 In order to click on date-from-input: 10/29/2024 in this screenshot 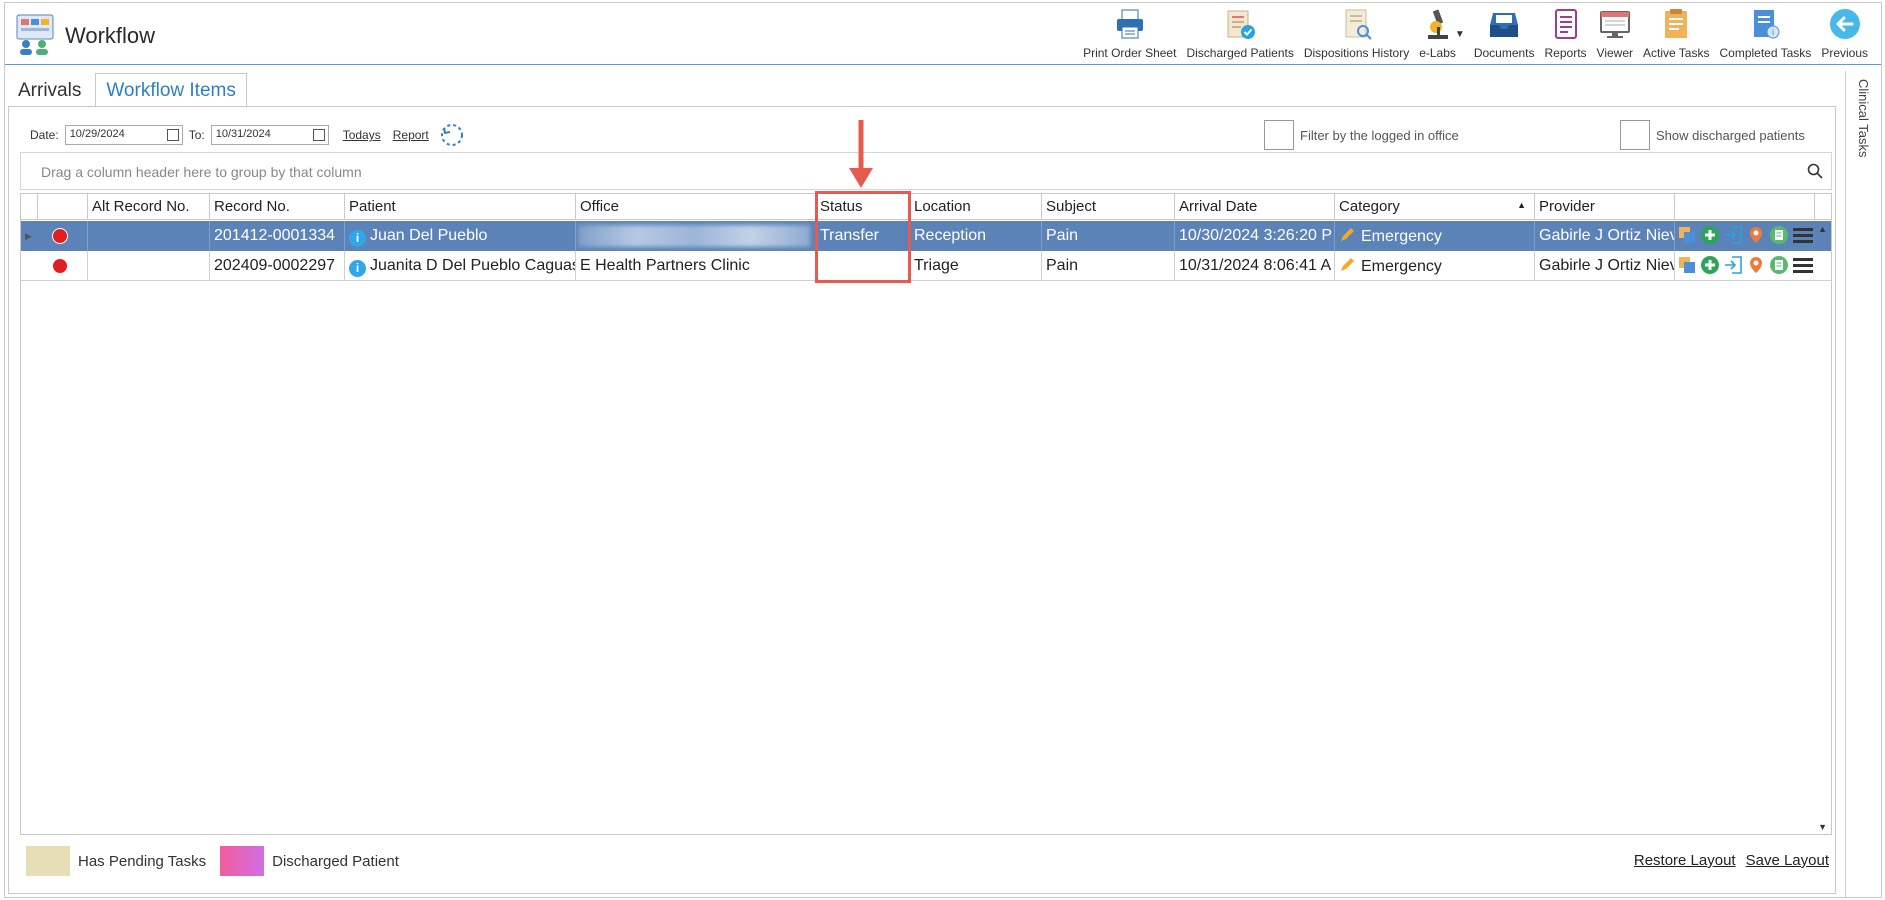, I will do `click(123, 135)`.